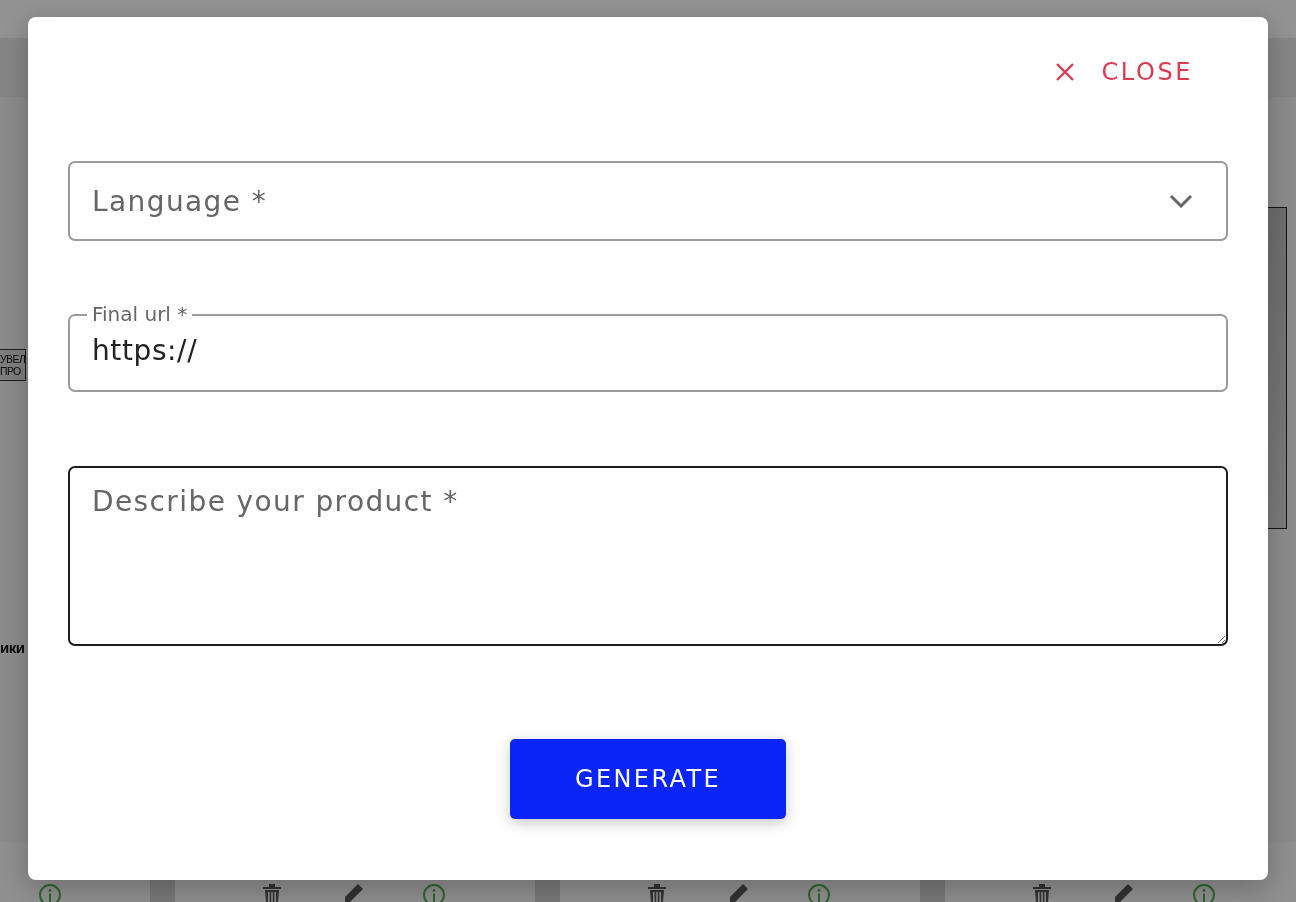 The image size is (1296, 902). Describe the element at coordinates (13, 365) in the screenshot. I see `page-badge: УВЕЛ ПРО` at that location.